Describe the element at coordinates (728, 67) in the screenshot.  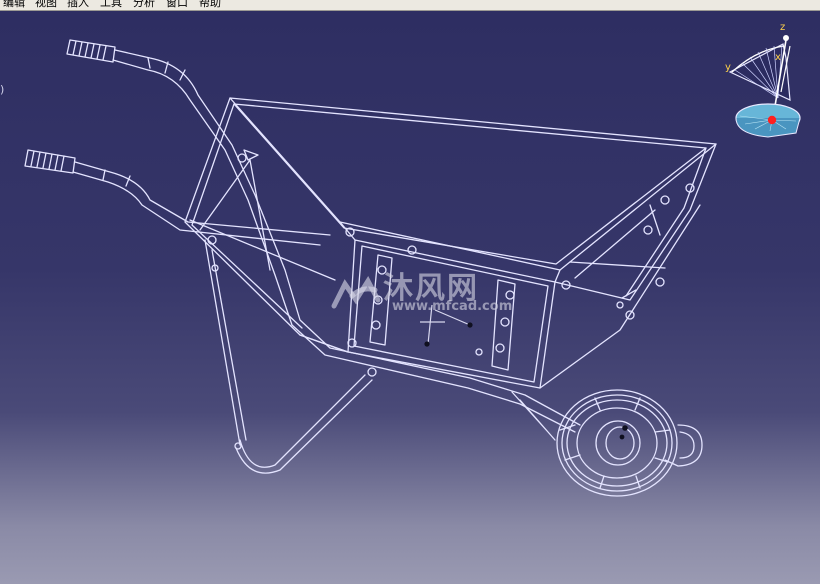
I see `compass-y-label: y` at that location.